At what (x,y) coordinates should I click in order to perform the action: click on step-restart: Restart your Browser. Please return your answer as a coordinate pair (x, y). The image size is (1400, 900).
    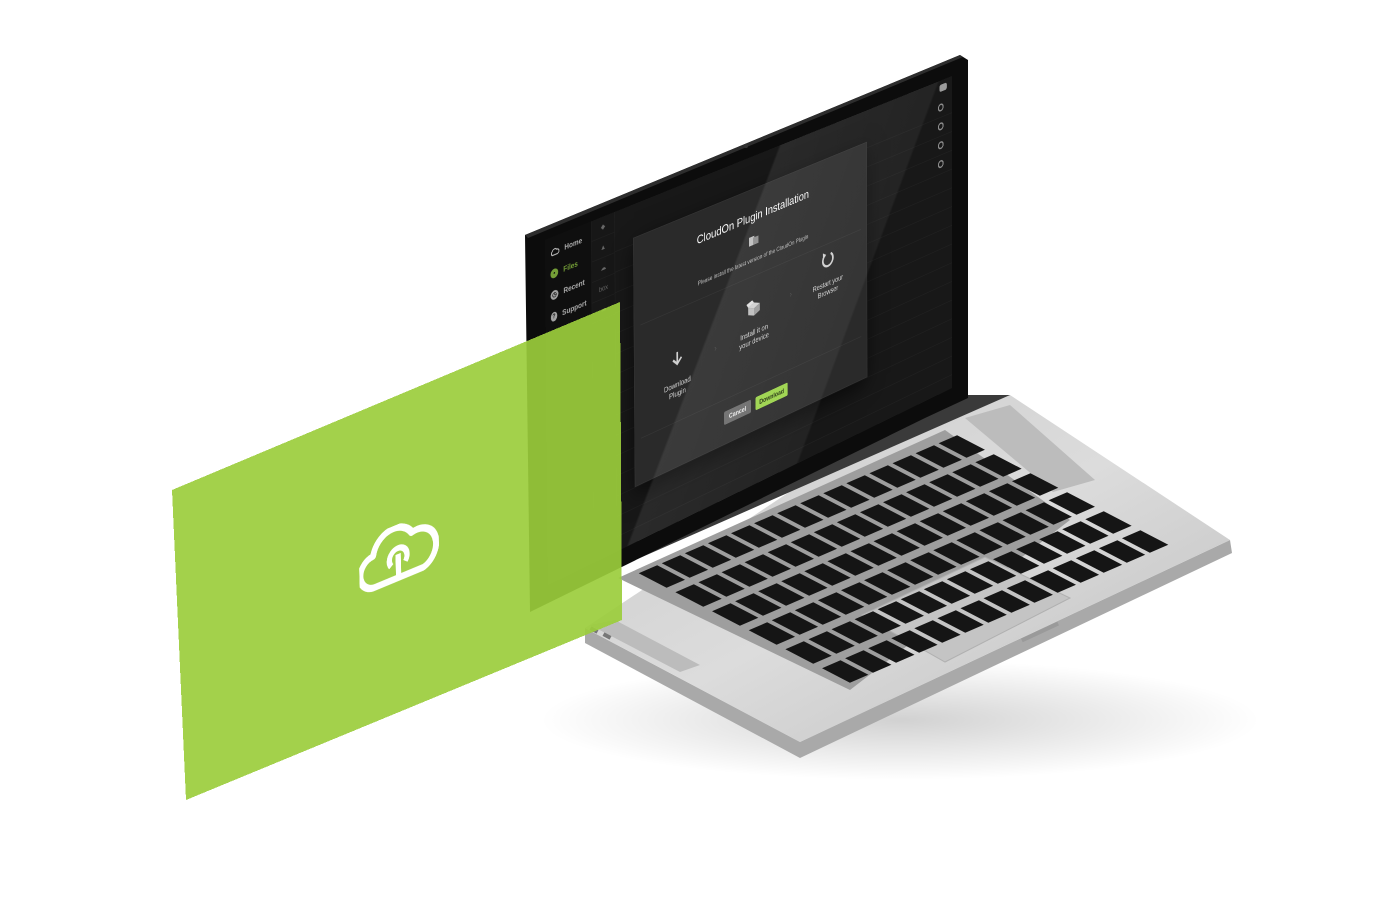
    Looking at the image, I should click on (827, 298).